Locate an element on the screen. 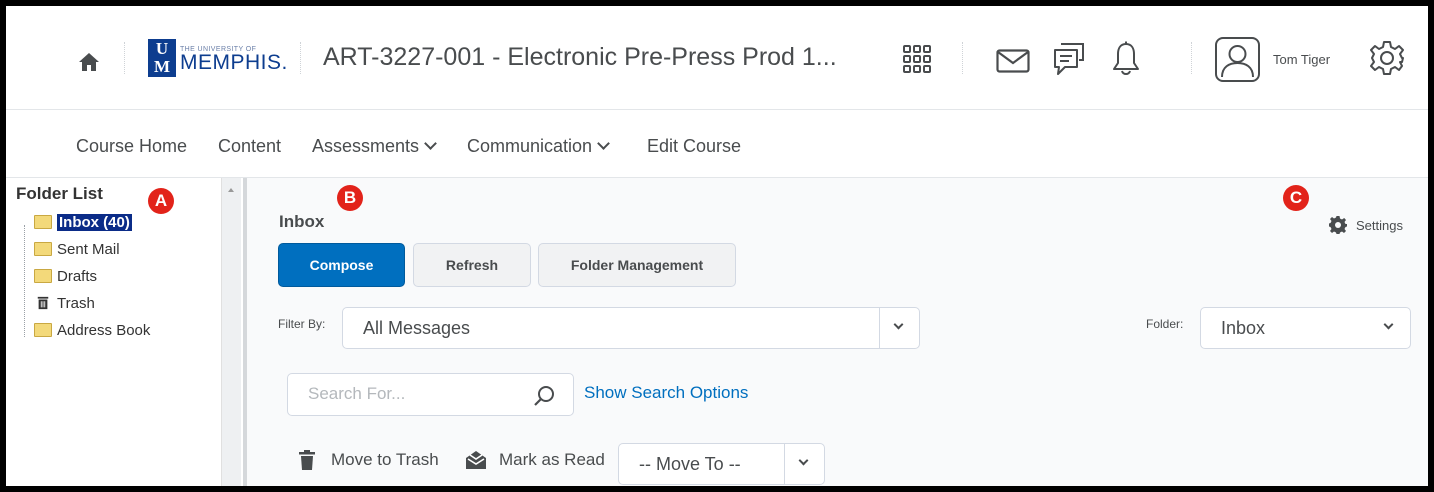 This screenshot has height=492, width=1434. gear-icon is located at coordinates (1338, 225).